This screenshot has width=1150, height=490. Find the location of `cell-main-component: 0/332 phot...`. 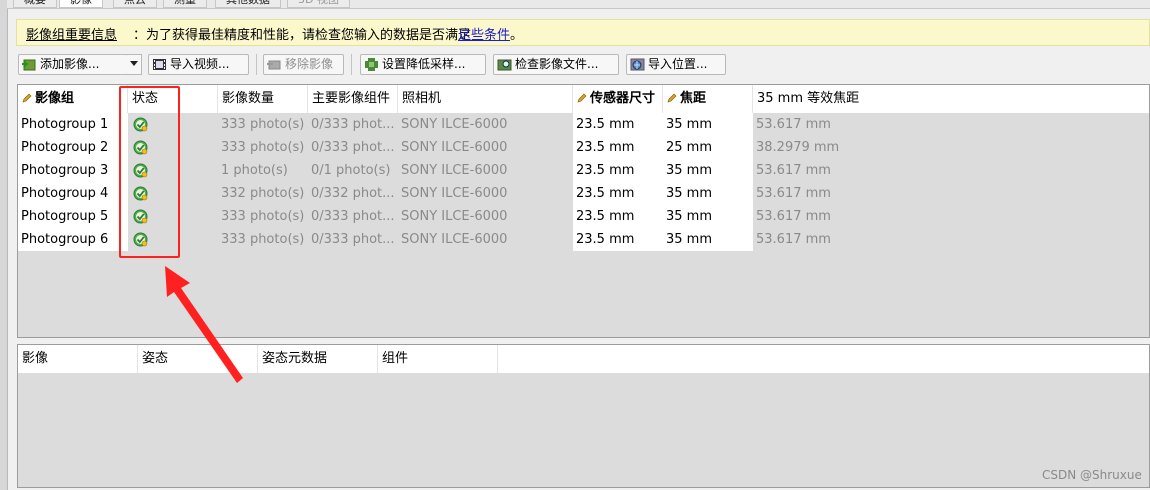

cell-main-component: 0/332 phot... is located at coordinates (353, 193).